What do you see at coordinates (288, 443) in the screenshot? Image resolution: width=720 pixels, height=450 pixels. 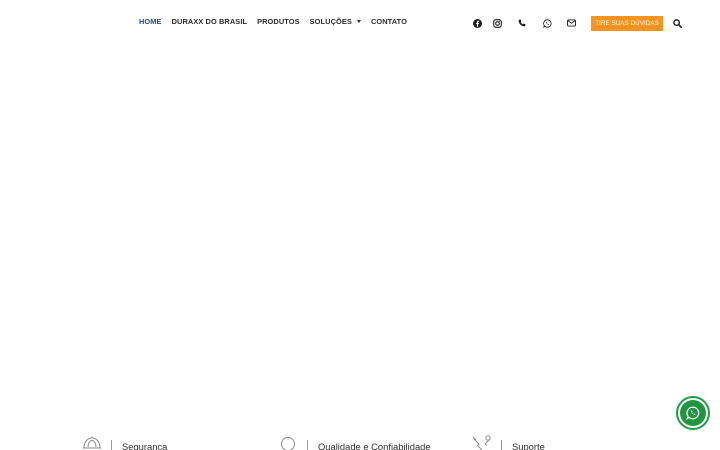 I see `badge-icon` at bounding box center [288, 443].